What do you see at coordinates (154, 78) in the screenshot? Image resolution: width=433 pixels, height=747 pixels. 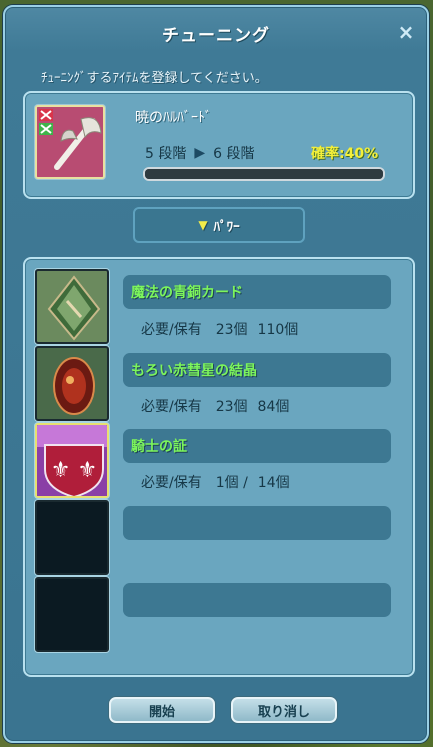 I see `instruction-text: ﾁｭｰﾆﾝｸﾞするｱｲﾃﾑを登録してください。` at bounding box center [154, 78].